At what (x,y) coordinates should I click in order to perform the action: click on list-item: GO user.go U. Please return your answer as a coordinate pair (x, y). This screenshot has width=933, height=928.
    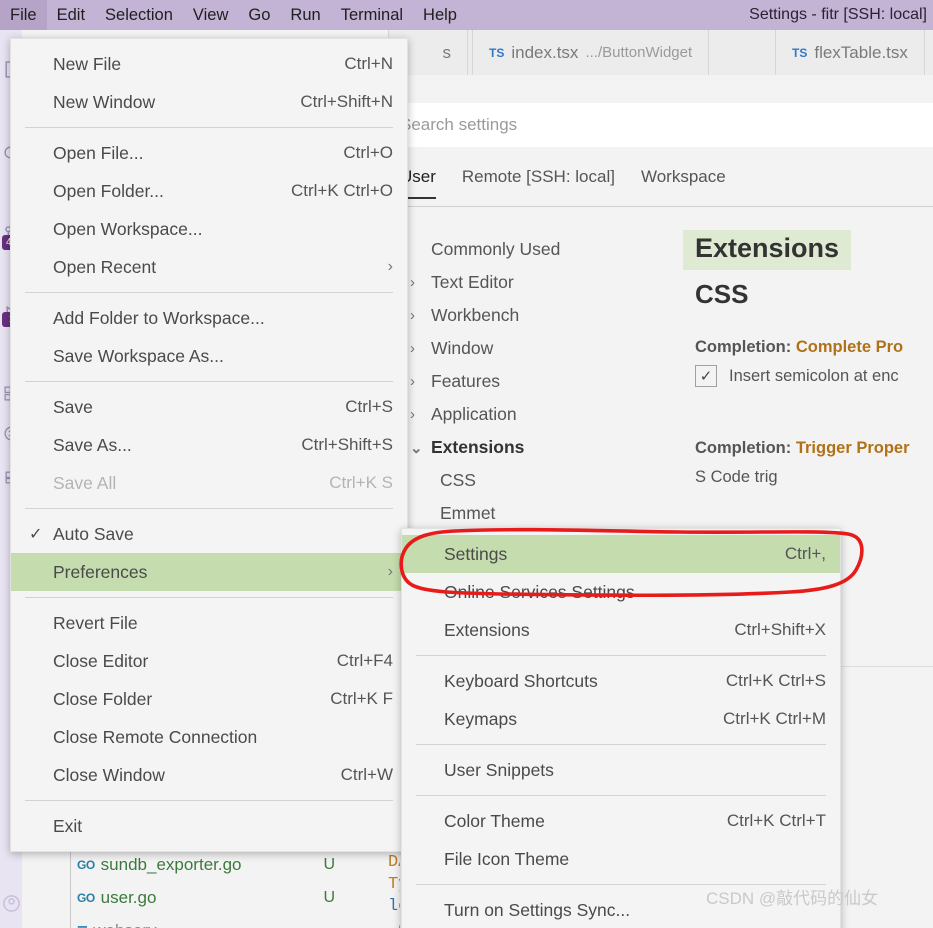
    Looking at the image, I should click on (237, 897).